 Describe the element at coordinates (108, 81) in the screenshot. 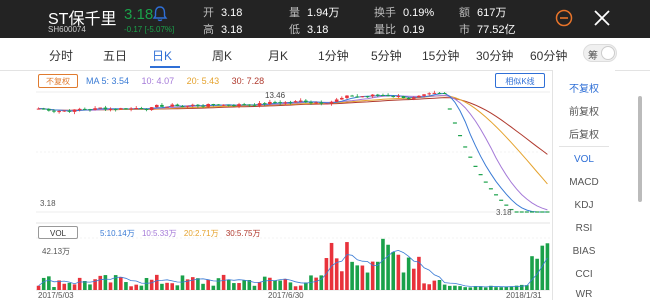

I see `ma5-label: MA 5: 3.54` at that location.